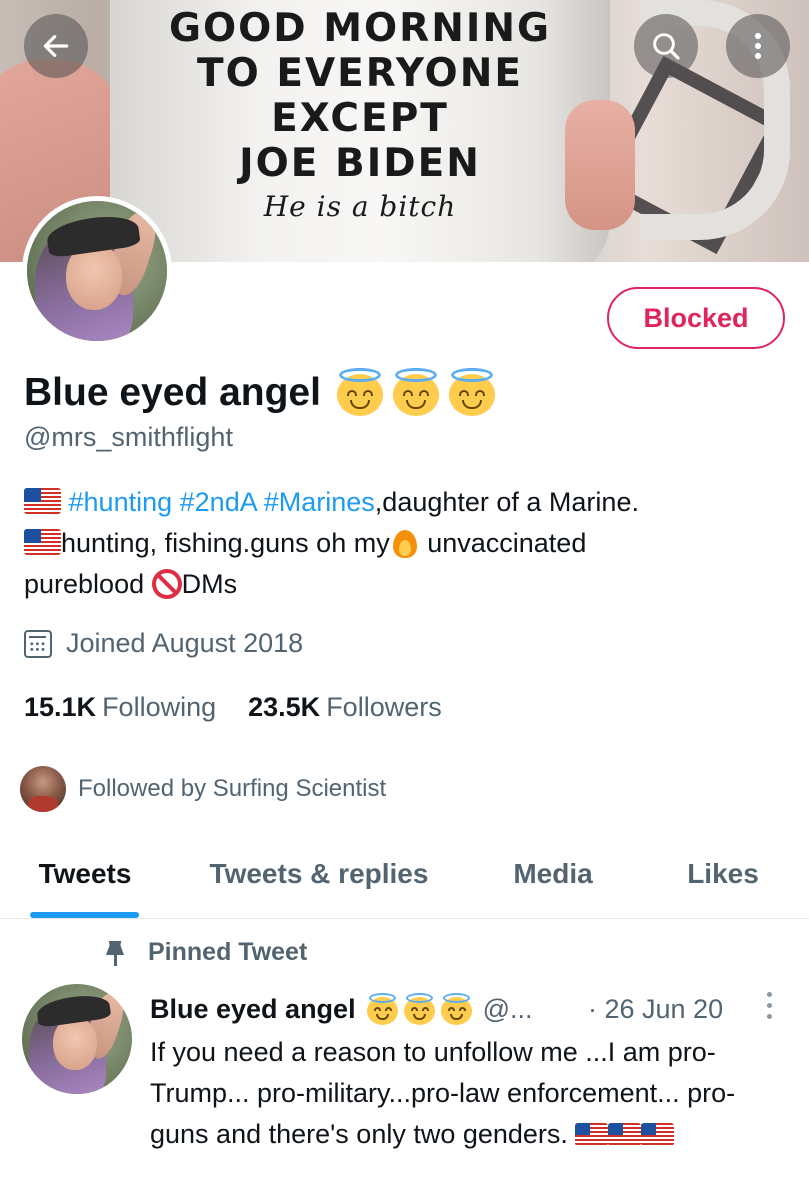 This screenshot has width=809, height=1200. Describe the element at coordinates (770, 1006) in the screenshot. I see `tweet-more-icon` at that location.